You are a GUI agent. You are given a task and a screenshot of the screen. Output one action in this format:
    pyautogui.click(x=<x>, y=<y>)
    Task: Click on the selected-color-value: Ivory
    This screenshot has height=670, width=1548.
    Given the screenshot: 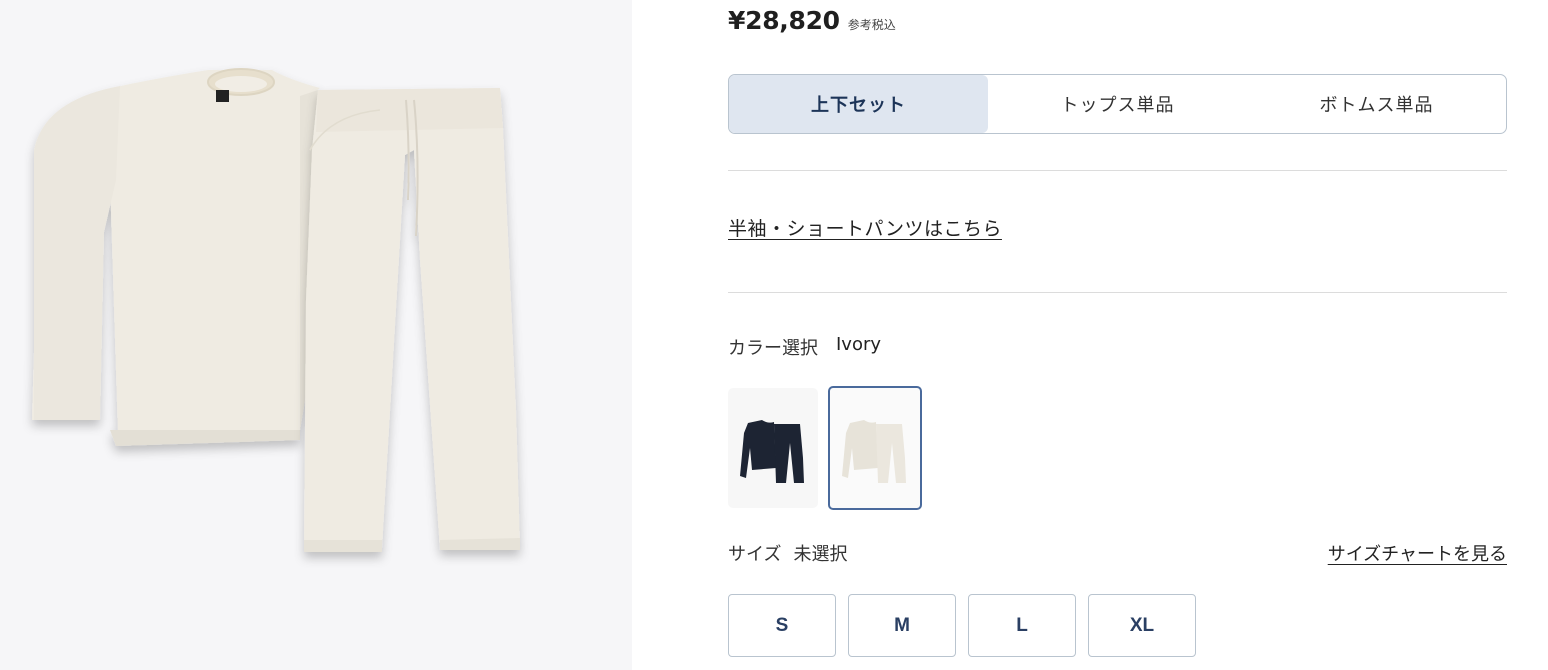 What is the action you would take?
    pyautogui.click(x=859, y=344)
    